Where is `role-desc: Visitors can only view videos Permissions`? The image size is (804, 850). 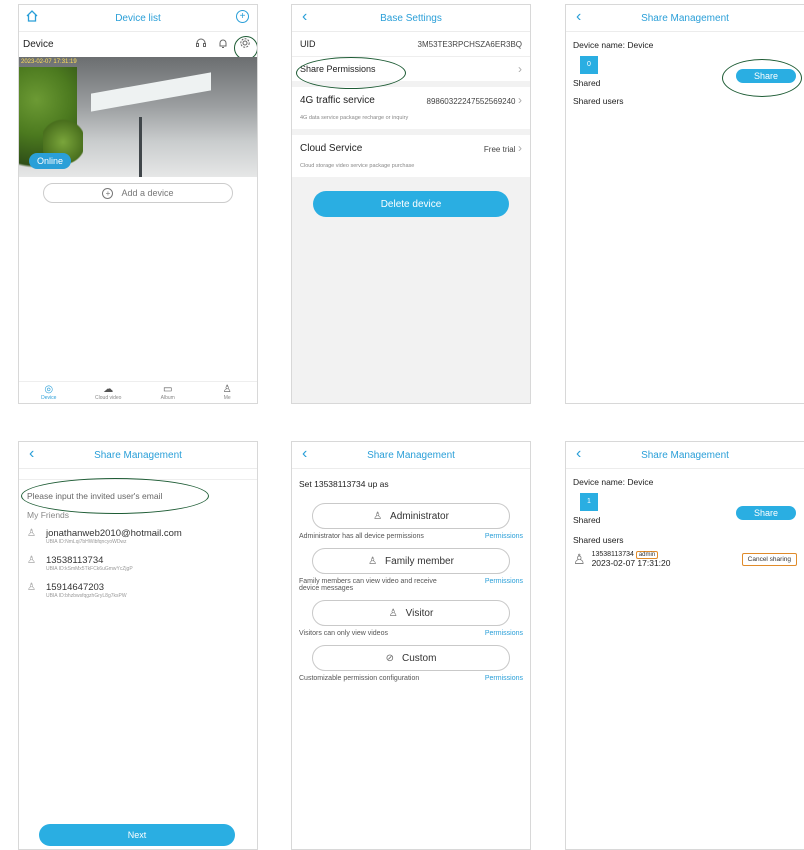
role-desc: Visitors can only view videos Permissions is located at coordinates (411, 633).